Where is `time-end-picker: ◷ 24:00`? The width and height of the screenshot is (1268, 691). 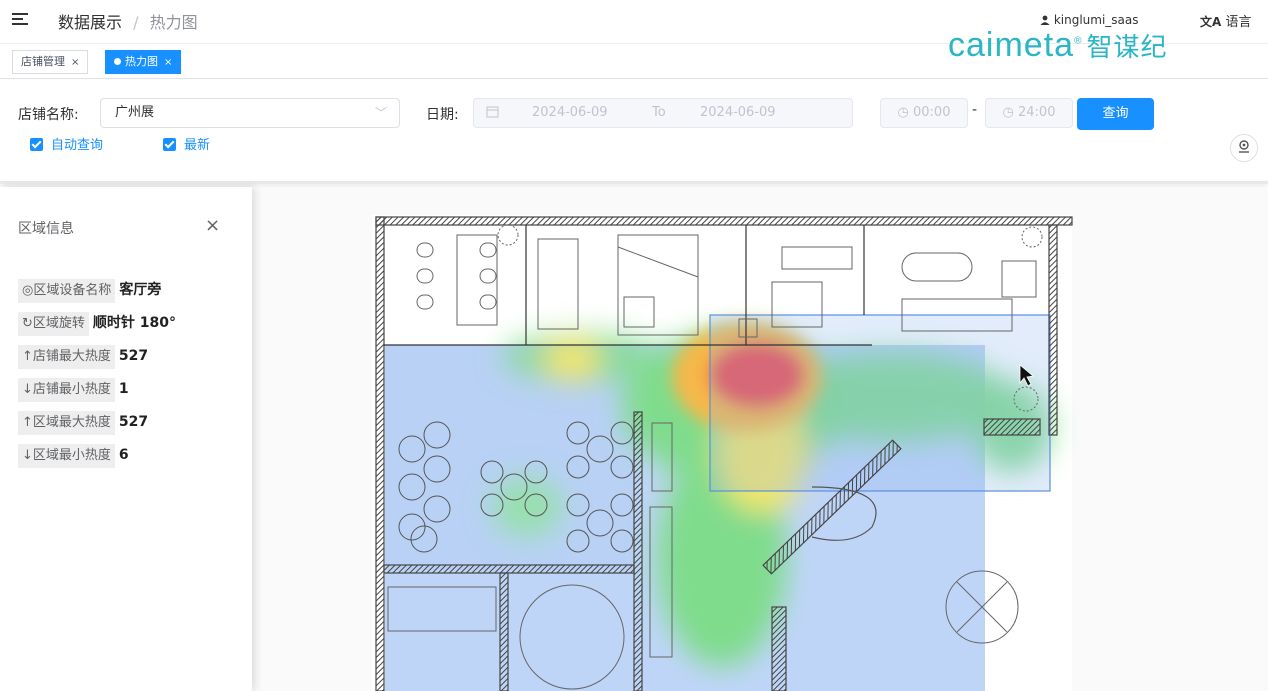
time-end-picker: ◷ 24:00 is located at coordinates (1029, 113).